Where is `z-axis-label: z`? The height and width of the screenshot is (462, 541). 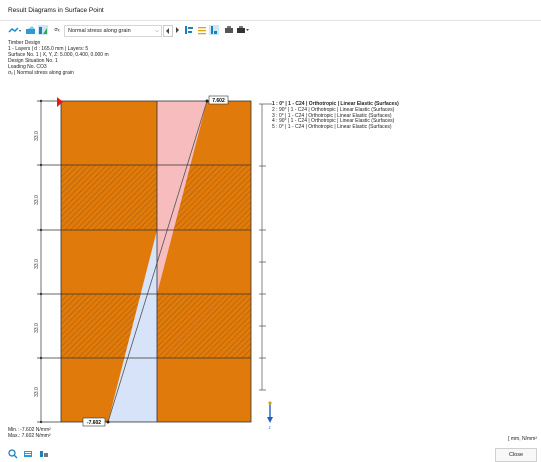 z-axis-label: z is located at coordinates (270, 427).